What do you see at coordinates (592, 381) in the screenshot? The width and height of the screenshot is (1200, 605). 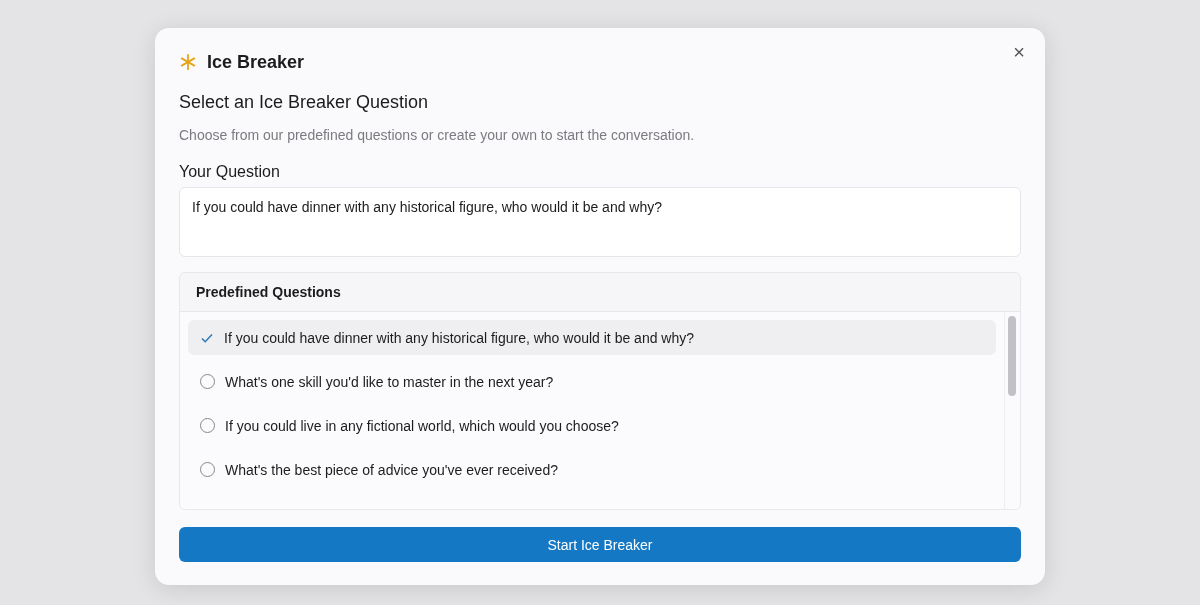 I see `question-option: What's one skill you'd like to master in the next year?` at bounding box center [592, 381].